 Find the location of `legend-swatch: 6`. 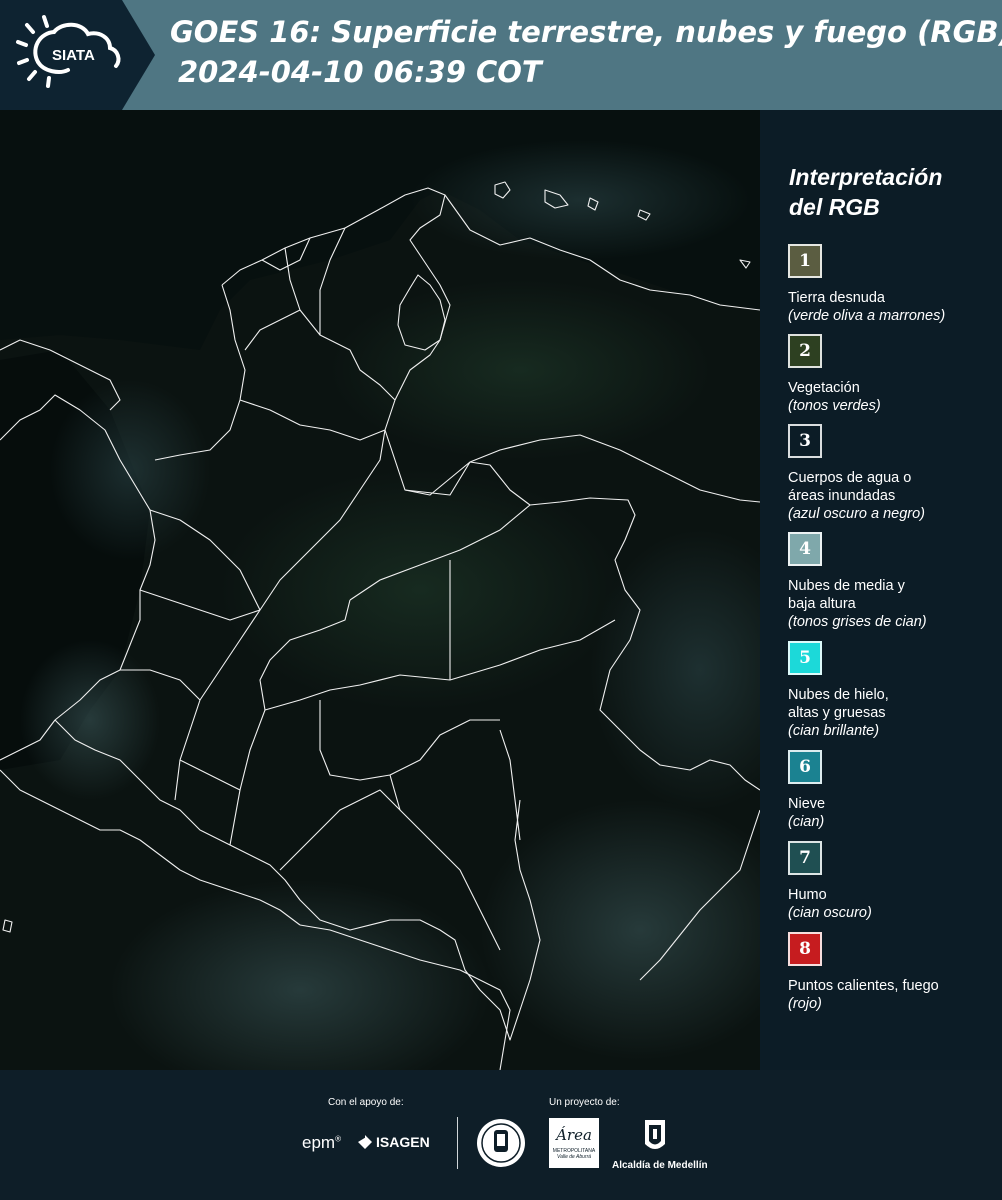

legend-swatch: 6 is located at coordinates (805, 767).